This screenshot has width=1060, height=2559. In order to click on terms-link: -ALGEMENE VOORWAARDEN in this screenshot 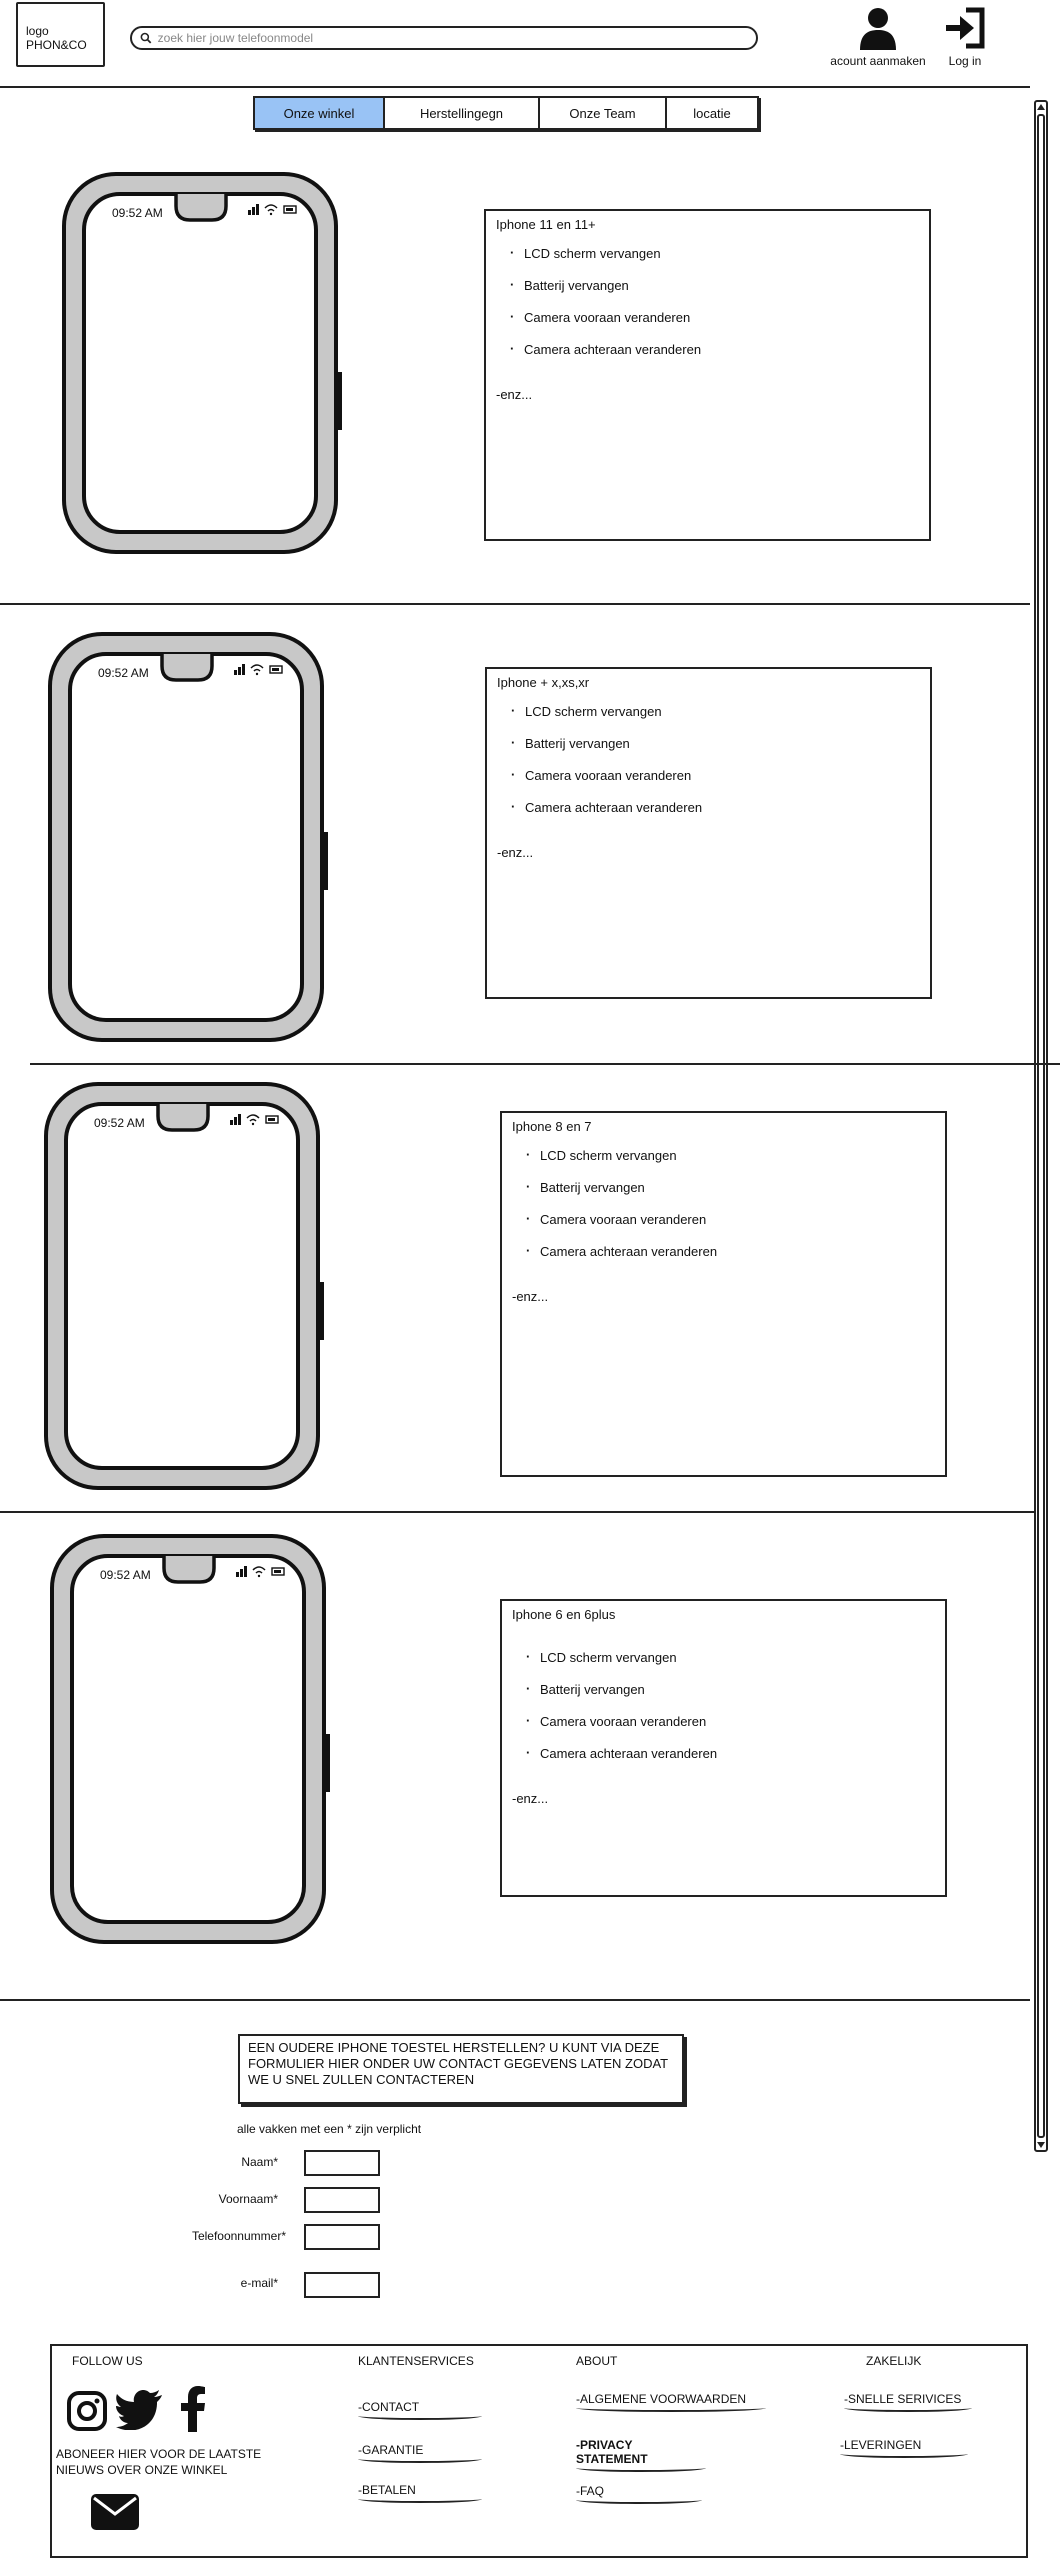, I will do `click(671, 2402)`.